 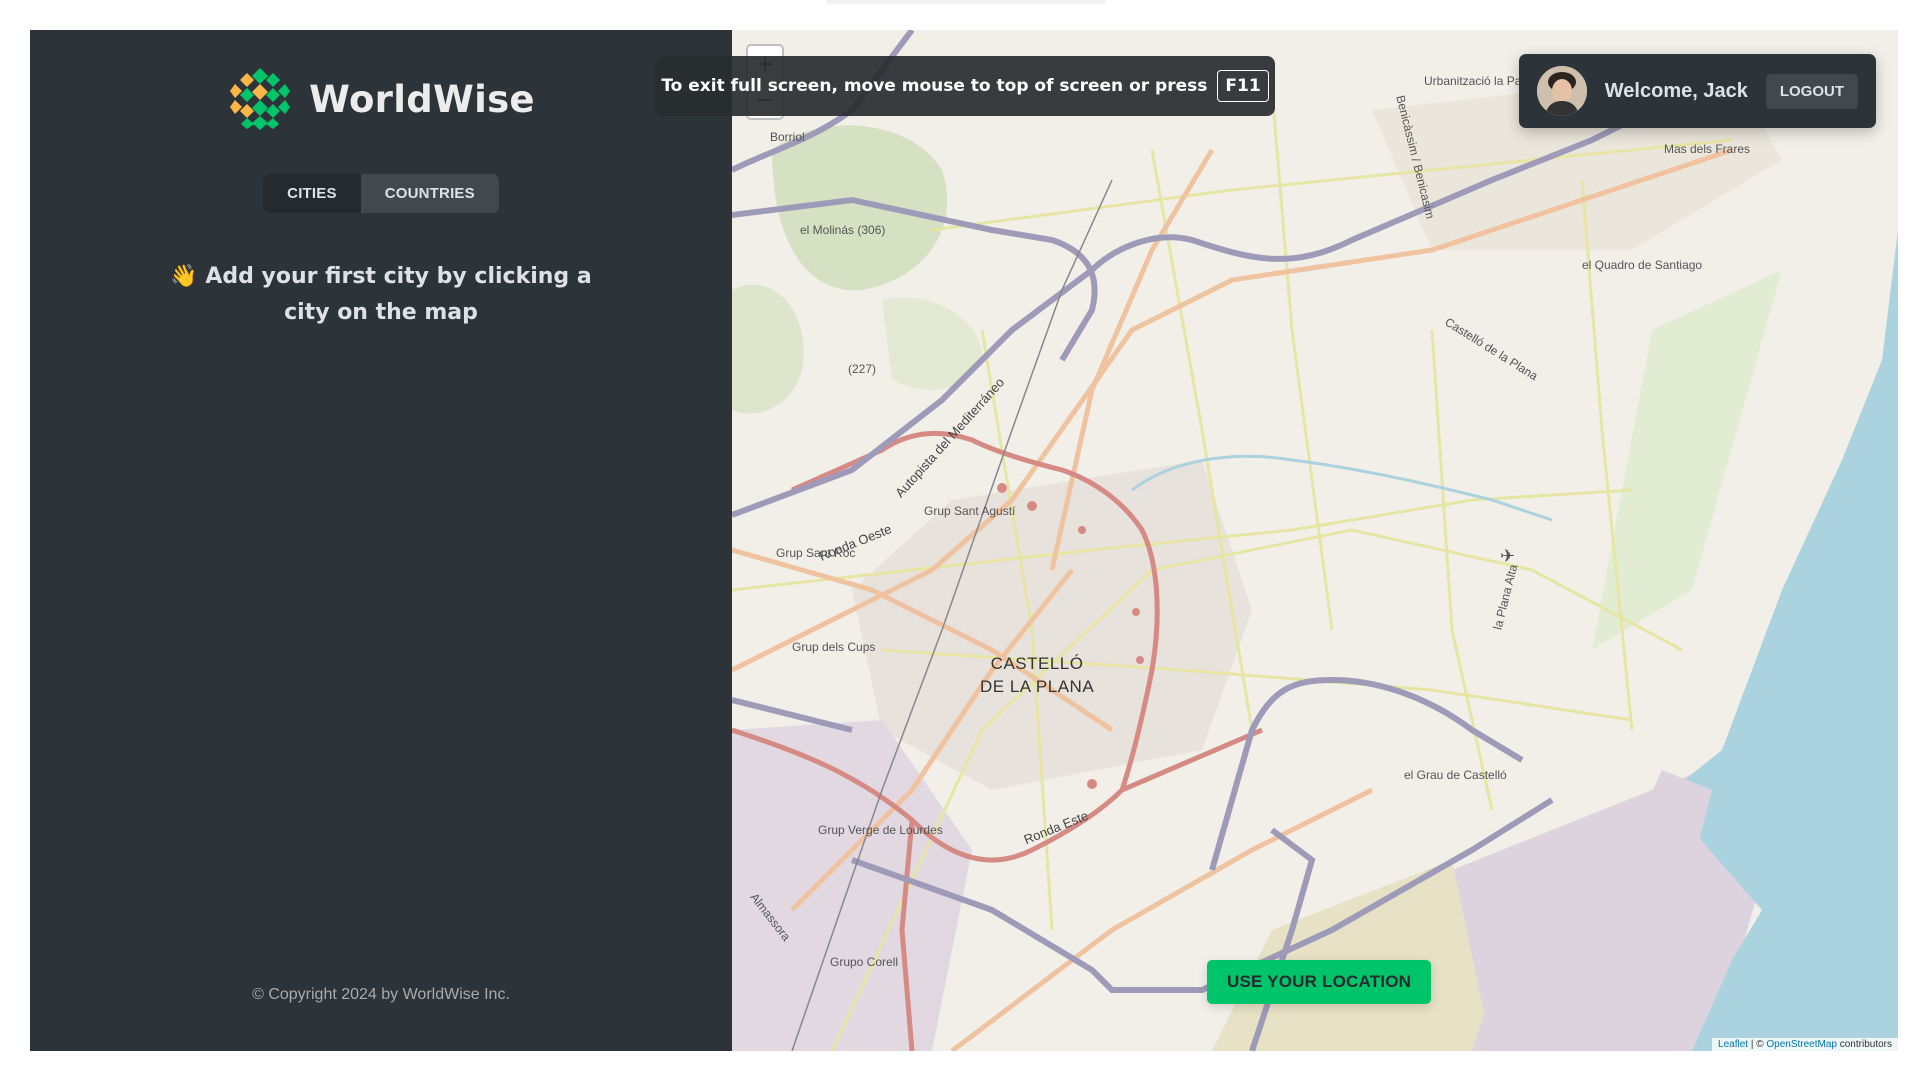 What do you see at coordinates (787, 137) in the screenshot?
I see `map-label-borriol: Borriol` at bounding box center [787, 137].